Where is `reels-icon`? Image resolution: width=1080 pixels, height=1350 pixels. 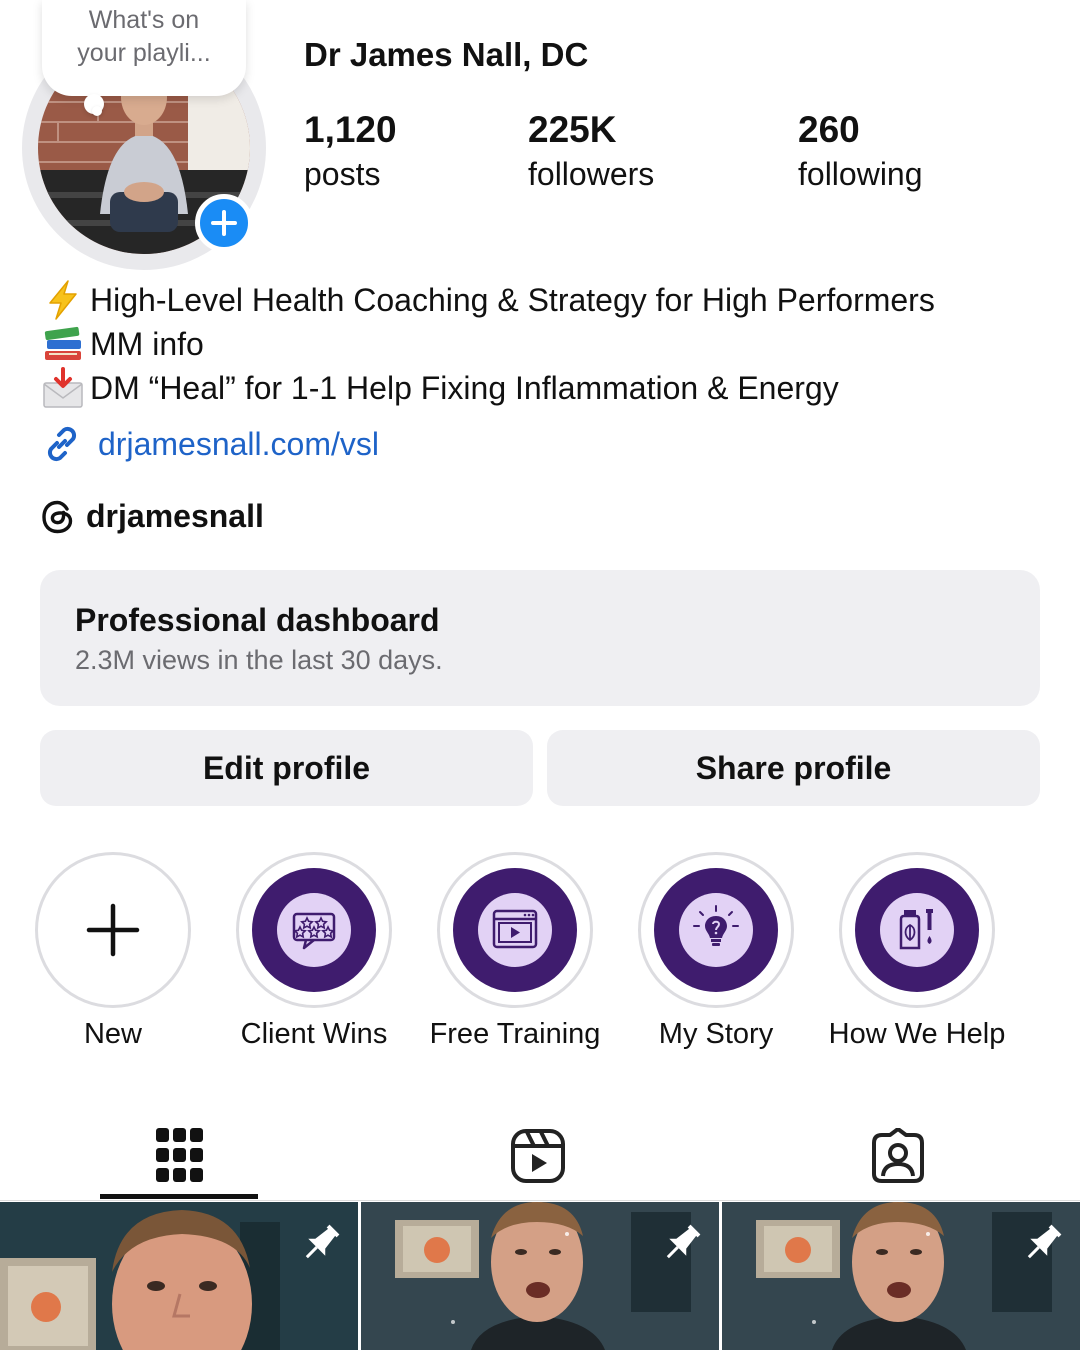
reels-icon is located at coordinates (538, 1156).